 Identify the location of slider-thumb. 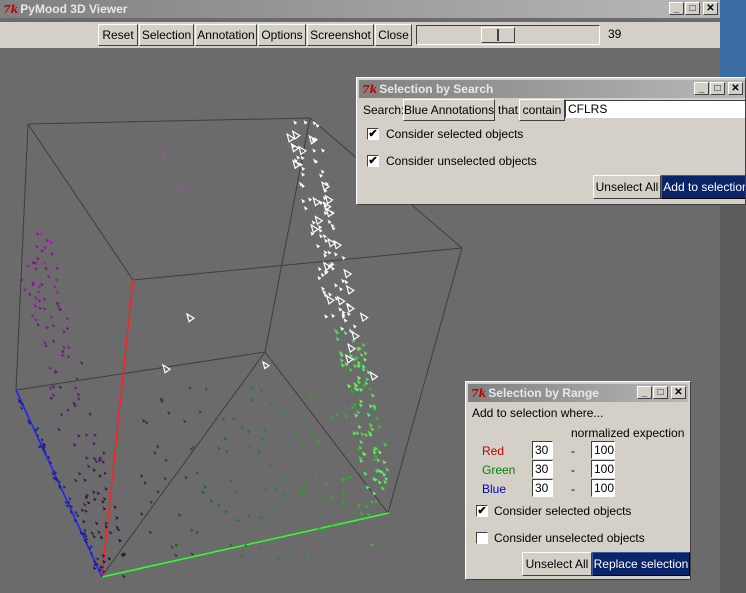
(498, 35).